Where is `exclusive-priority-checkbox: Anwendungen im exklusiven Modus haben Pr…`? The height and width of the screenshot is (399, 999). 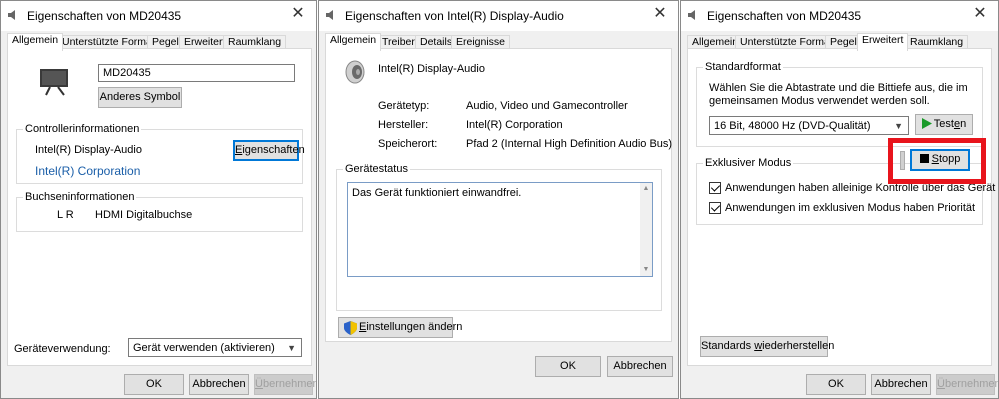 exclusive-priority-checkbox: Anwendungen im exklusiven Modus haben Pr… is located at coordinates (842, 208).